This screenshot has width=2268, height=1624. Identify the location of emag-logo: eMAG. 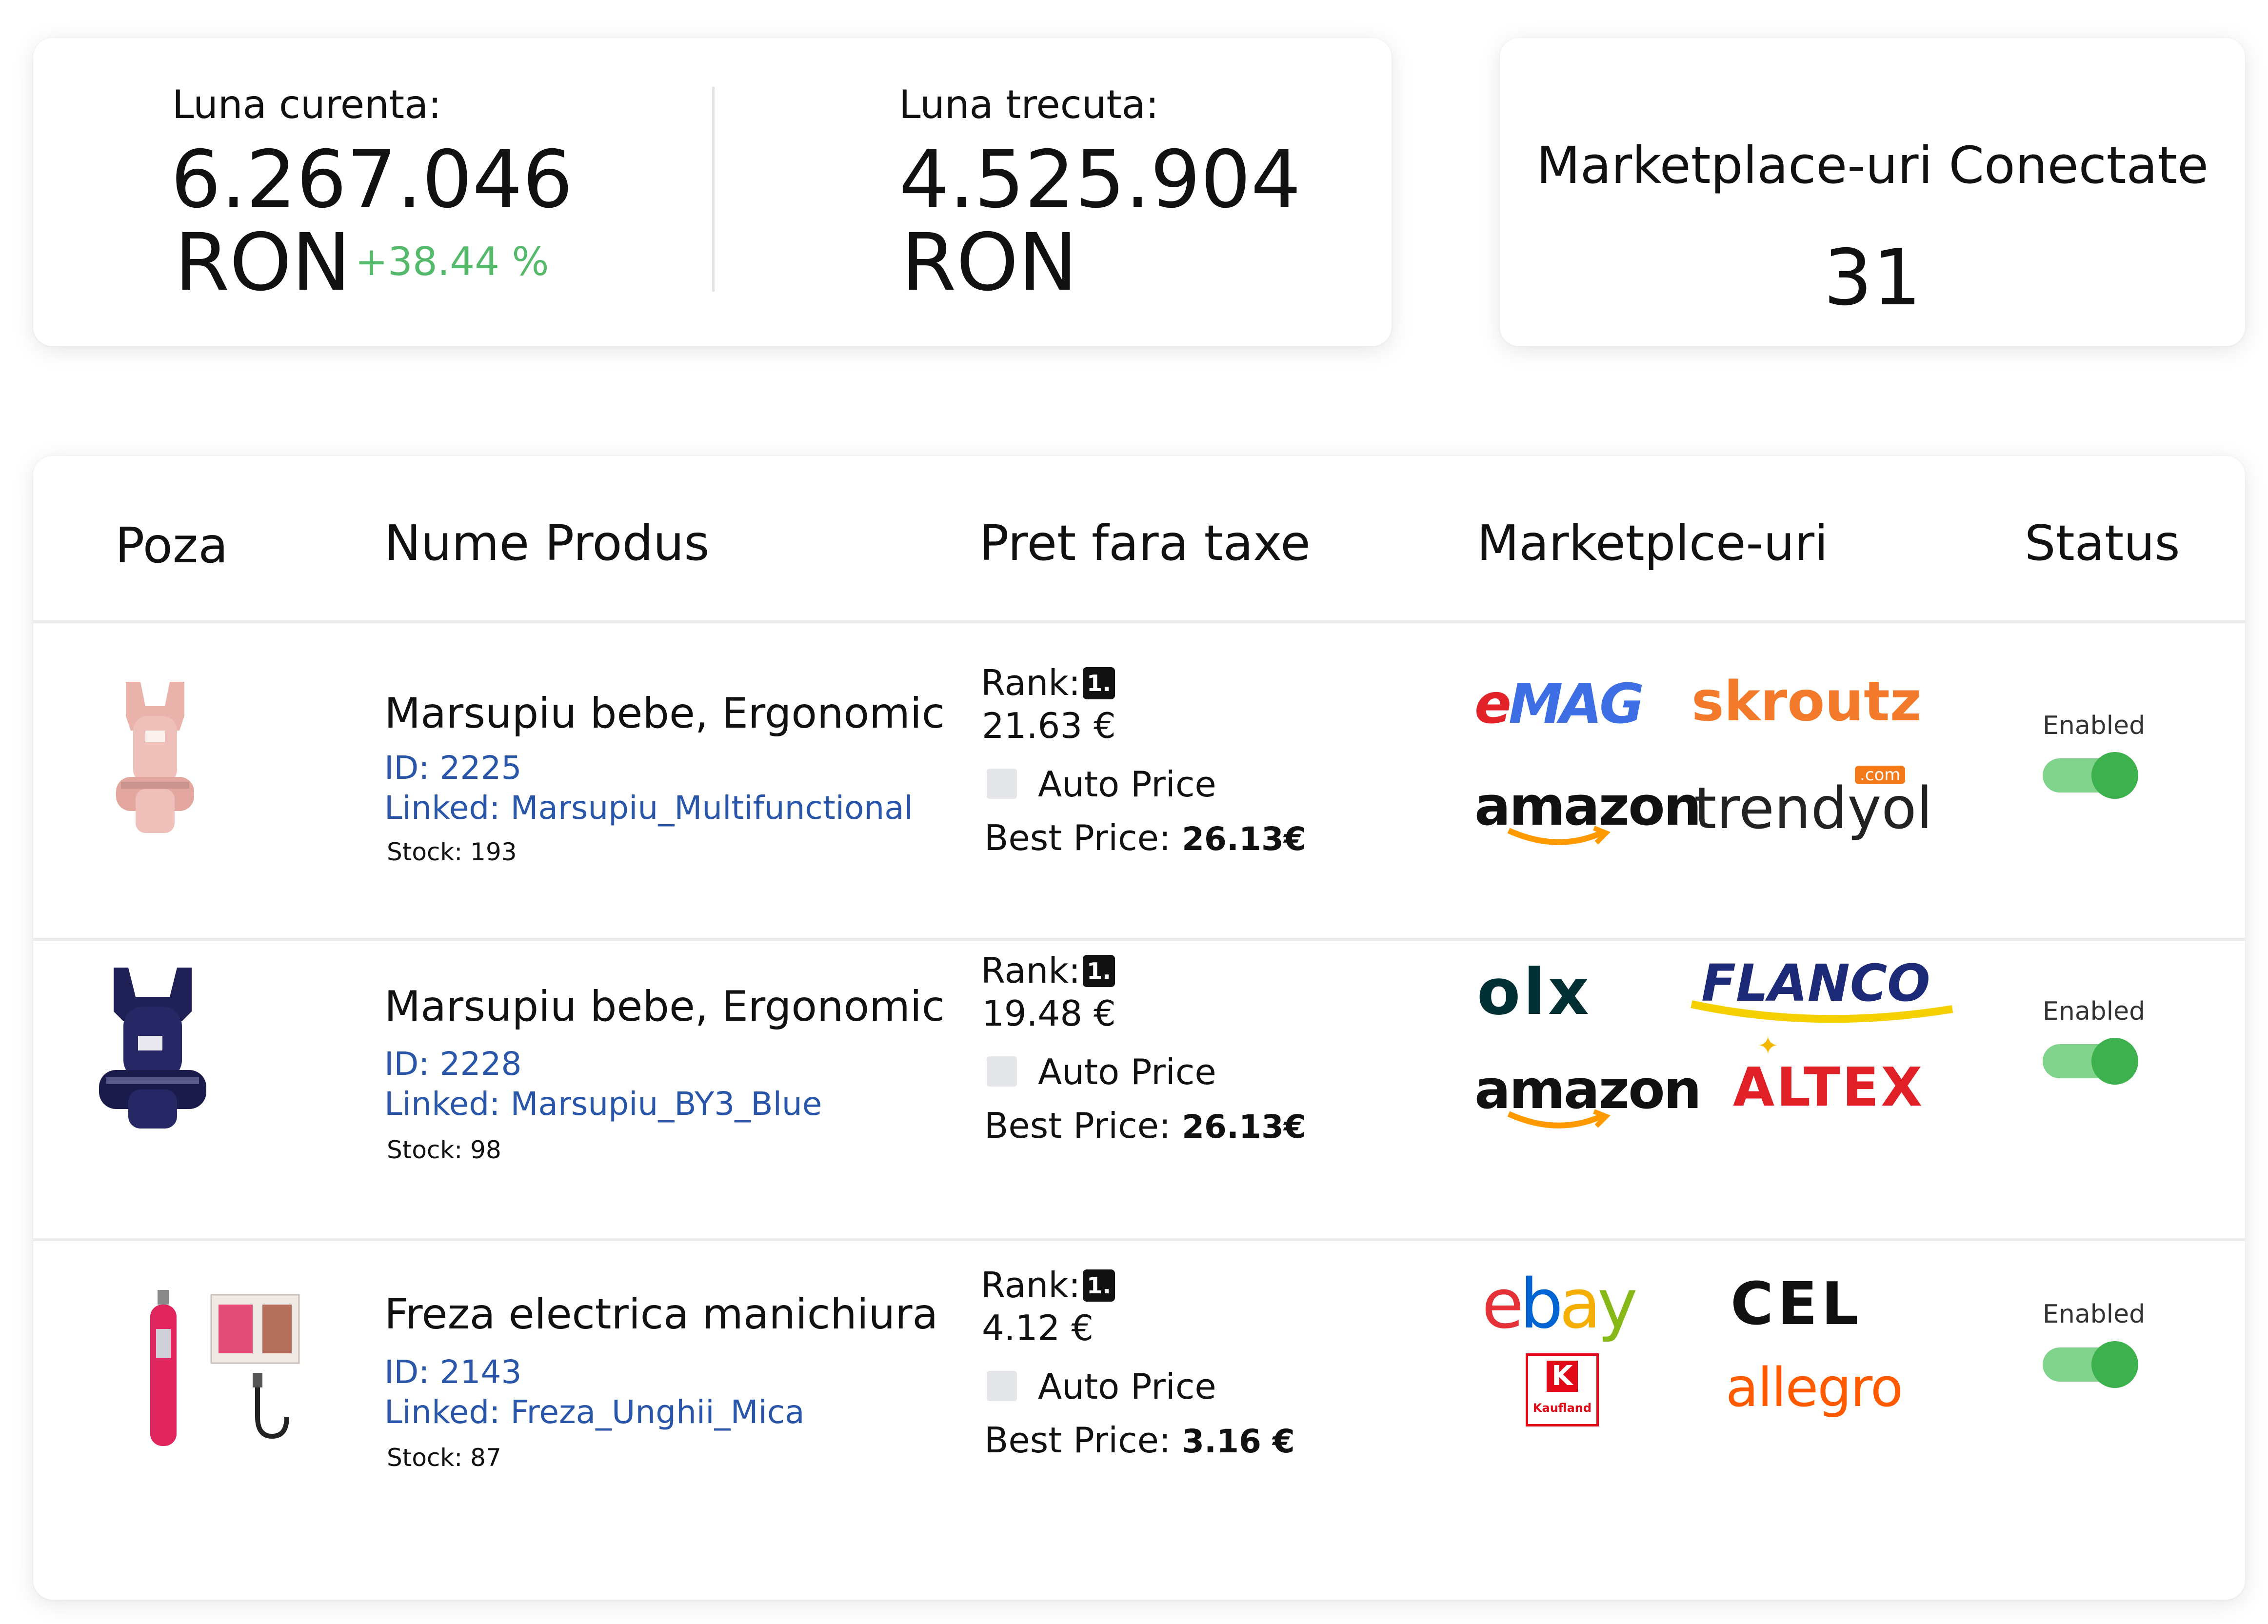
(1559, 704).